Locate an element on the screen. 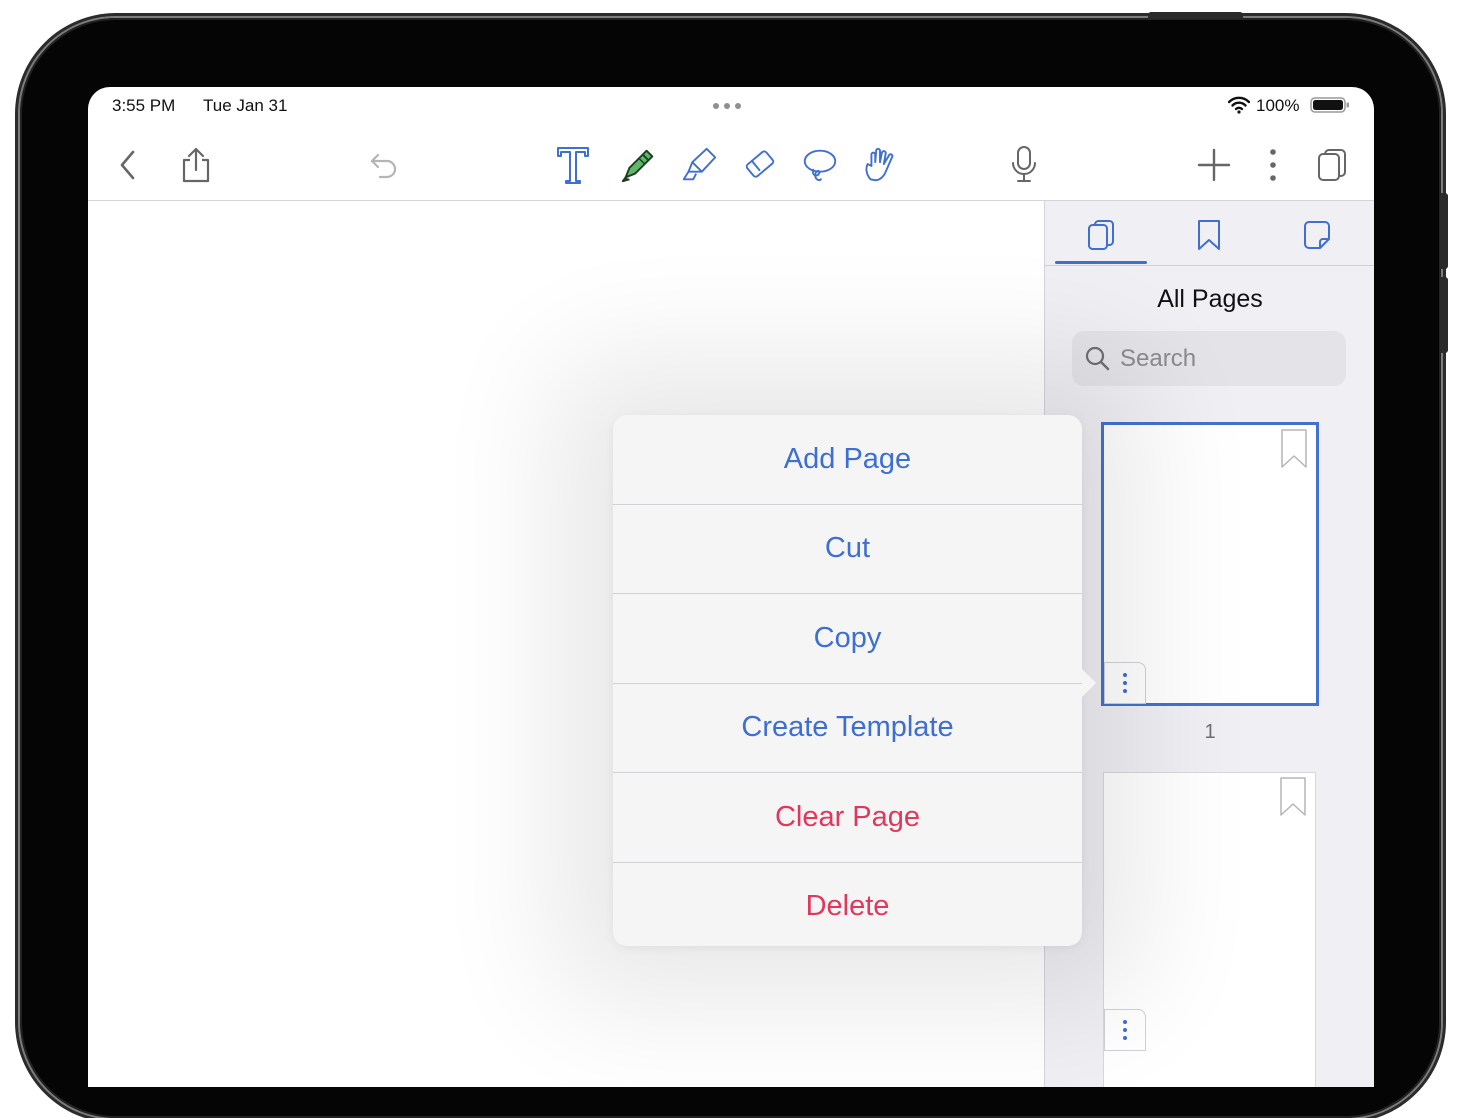 The height and width of the screenshot is (1118, 1460). menu-item-copy: Copy is located at coordinates (847, 639).